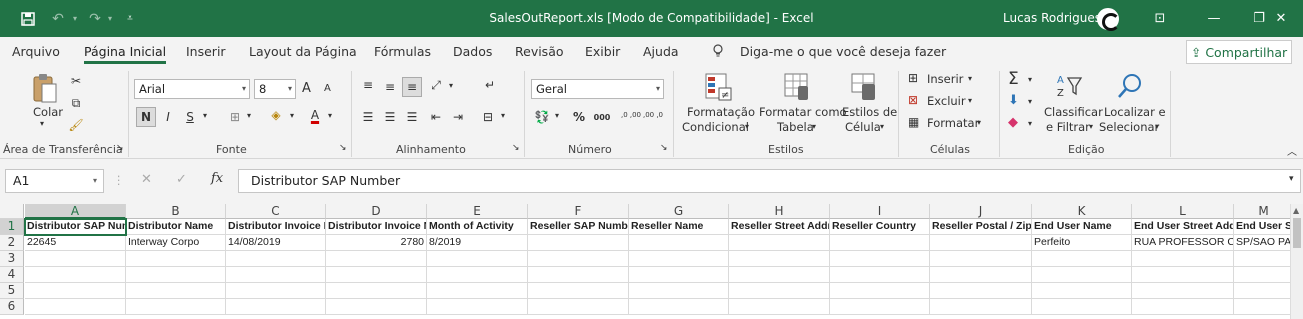 The height and width of the screenshot is (319, 1303). What do you see at coordinates (1239, 52) in the screenshot?
I see `share-button: ⇪ Compartilhar` at bounding box center [1239, 52].